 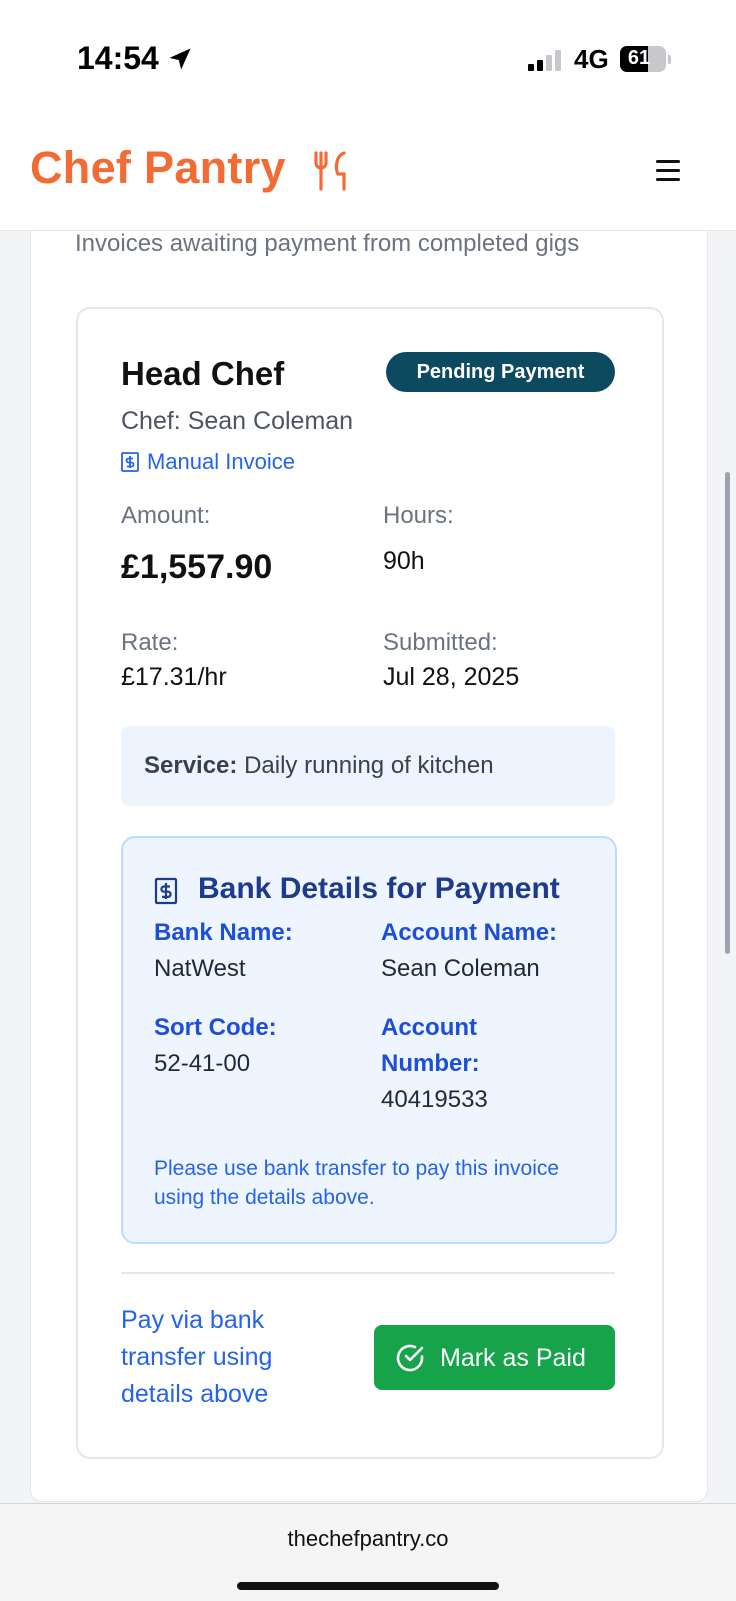 I want to click on brand-logo: Chef Pantry, so click(x=158, y=168).